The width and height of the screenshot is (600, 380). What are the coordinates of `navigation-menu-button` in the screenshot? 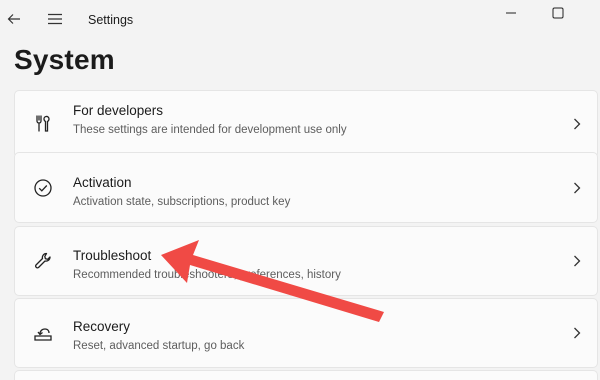 It's located at (55, 19).